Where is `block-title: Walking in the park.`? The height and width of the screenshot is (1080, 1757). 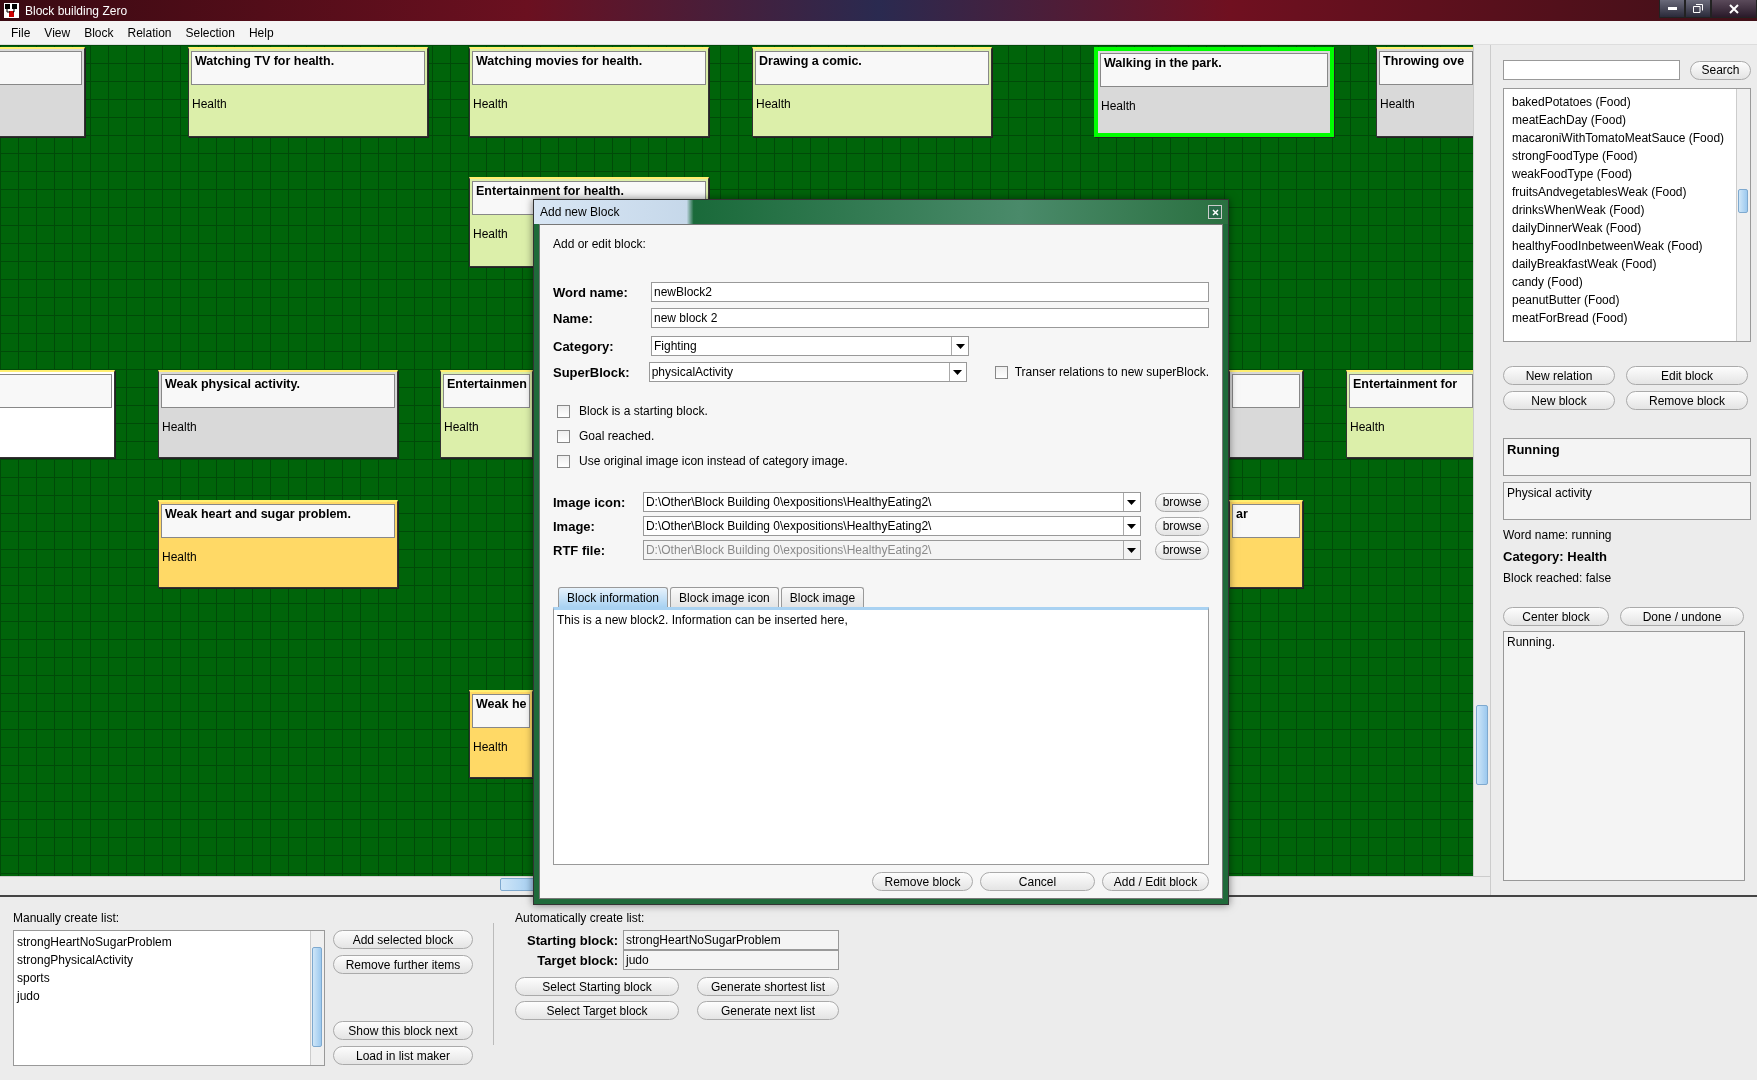 block-title: Walking in the park. is located at coordinates (1163, 63).